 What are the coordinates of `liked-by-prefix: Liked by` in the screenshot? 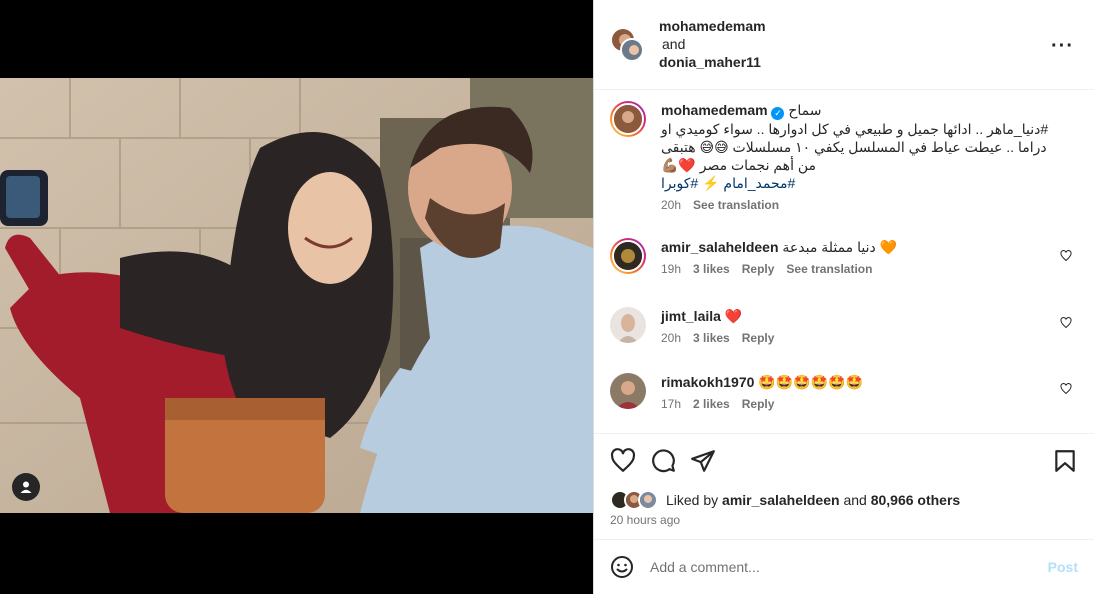 It's located at (692, 500).